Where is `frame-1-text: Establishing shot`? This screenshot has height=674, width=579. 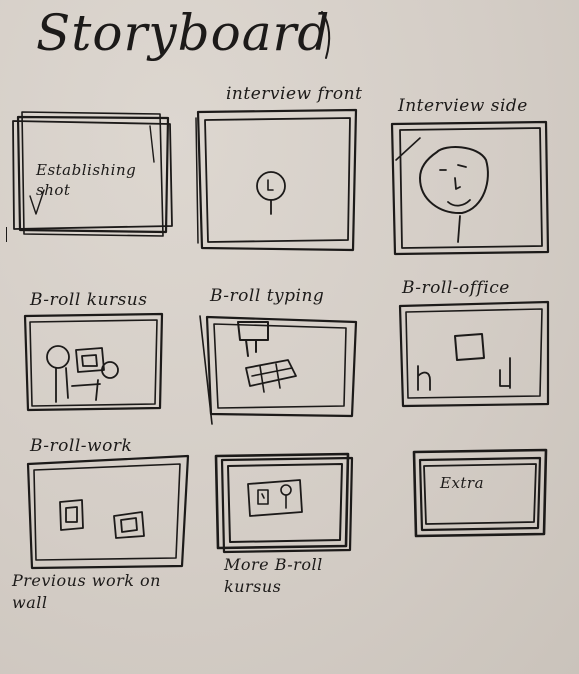
frame-1-text: Establishing shot is located at coordinates (86, 180).